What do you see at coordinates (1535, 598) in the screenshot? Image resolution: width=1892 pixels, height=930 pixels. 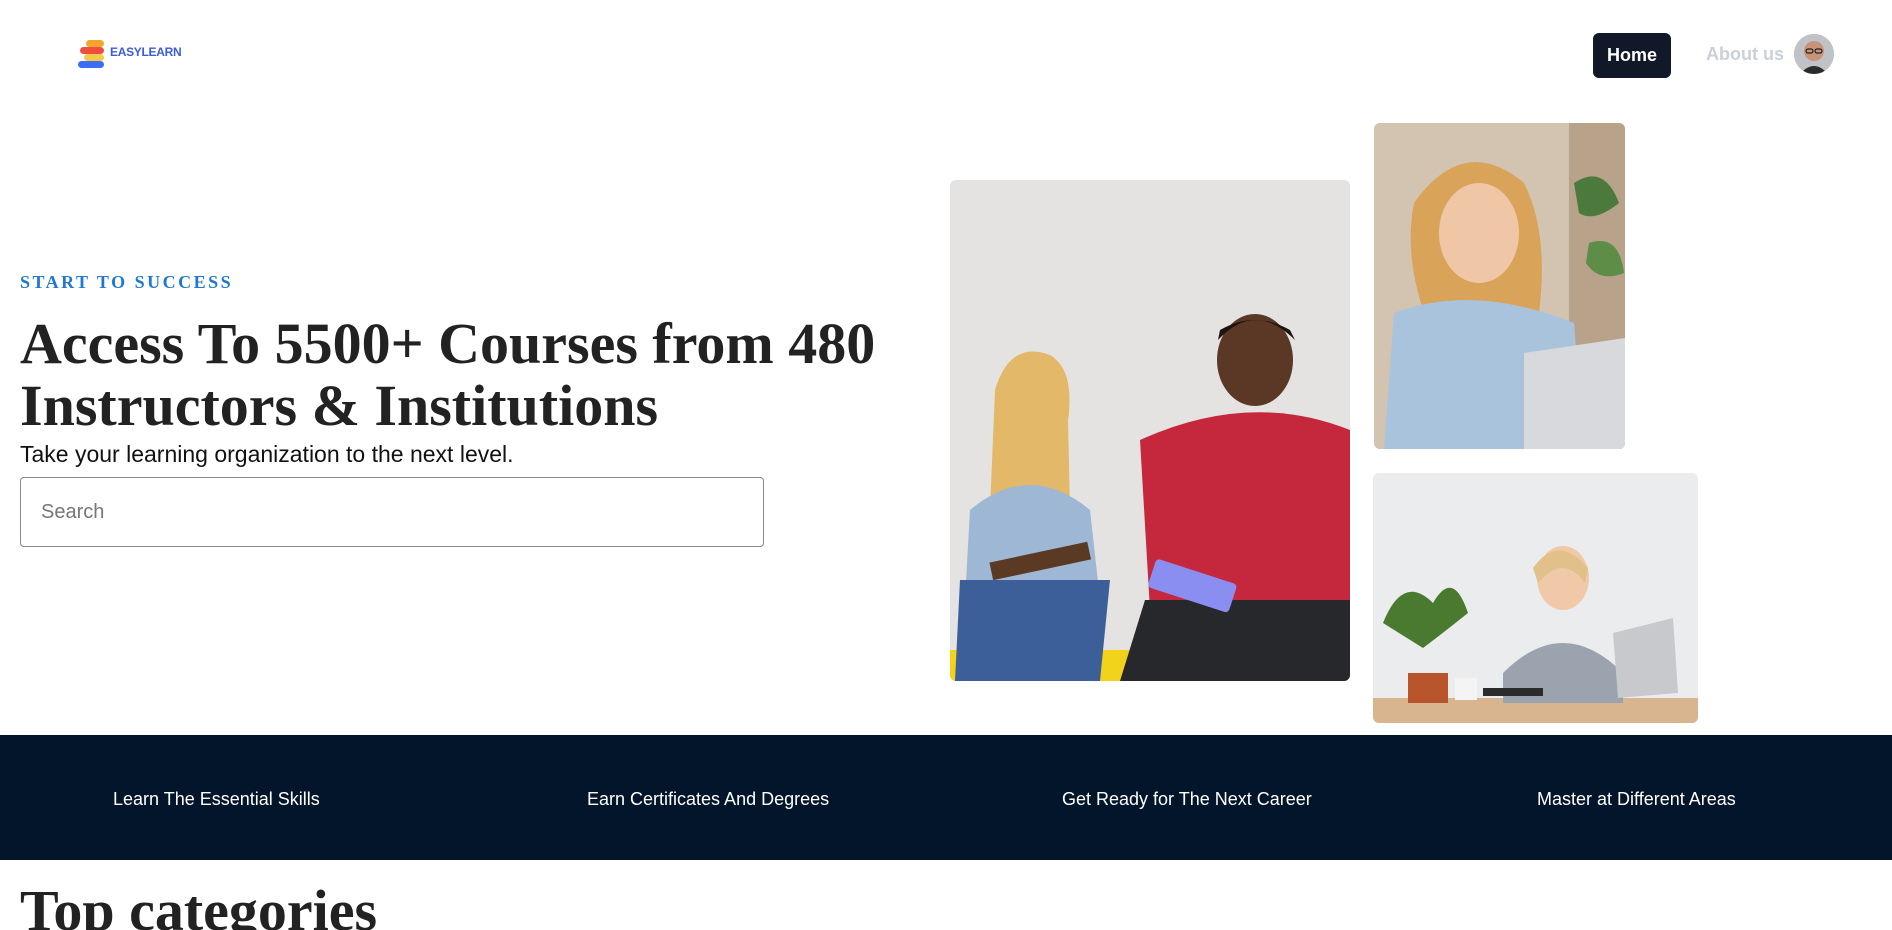 I see `hero-photo-studying-woman` at bounding box center [1535, 598].